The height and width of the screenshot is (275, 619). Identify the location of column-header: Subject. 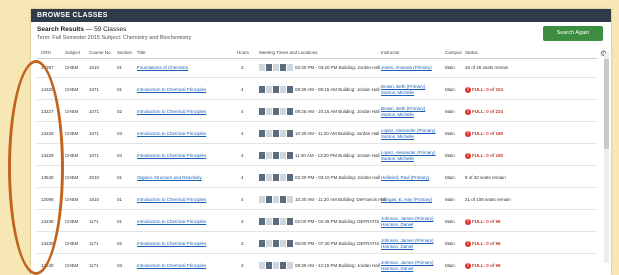
(72, 52).